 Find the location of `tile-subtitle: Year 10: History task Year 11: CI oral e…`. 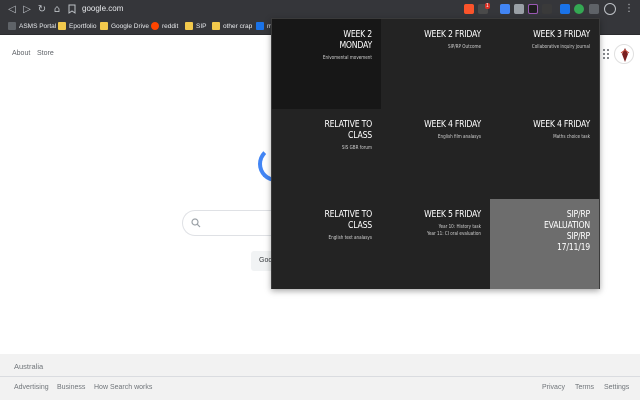

tile-subtitle: Year 10: History task Year 11: CI oral e… is located at coordinates (454, 230).